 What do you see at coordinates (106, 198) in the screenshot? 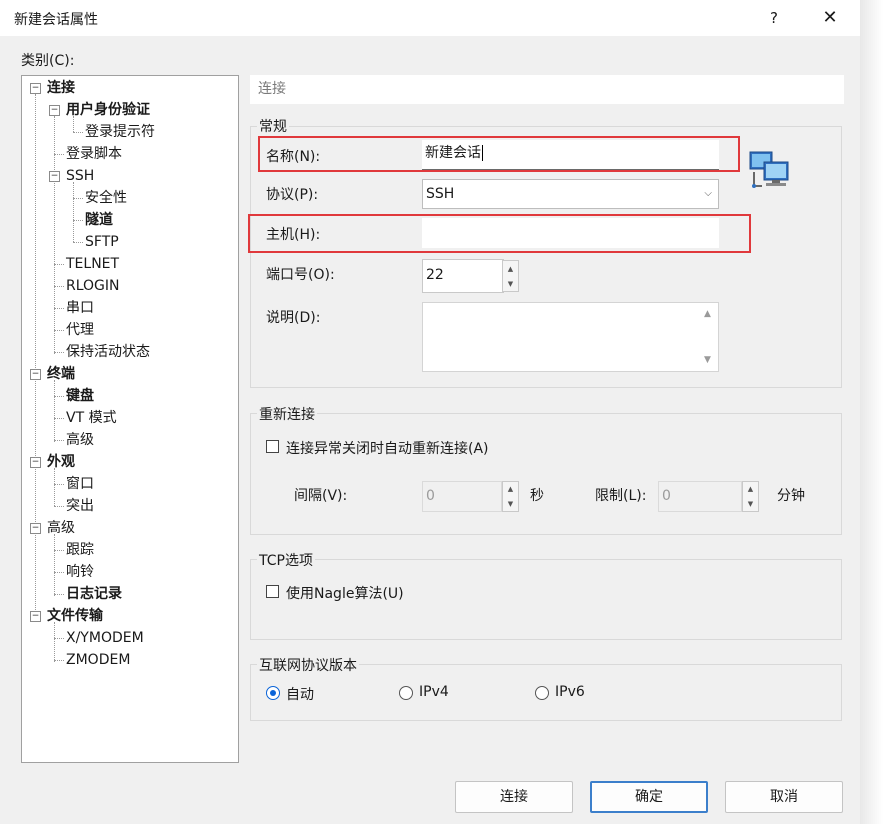
I see `tree-item-security: 安全性` at bounding box center [106, 198].